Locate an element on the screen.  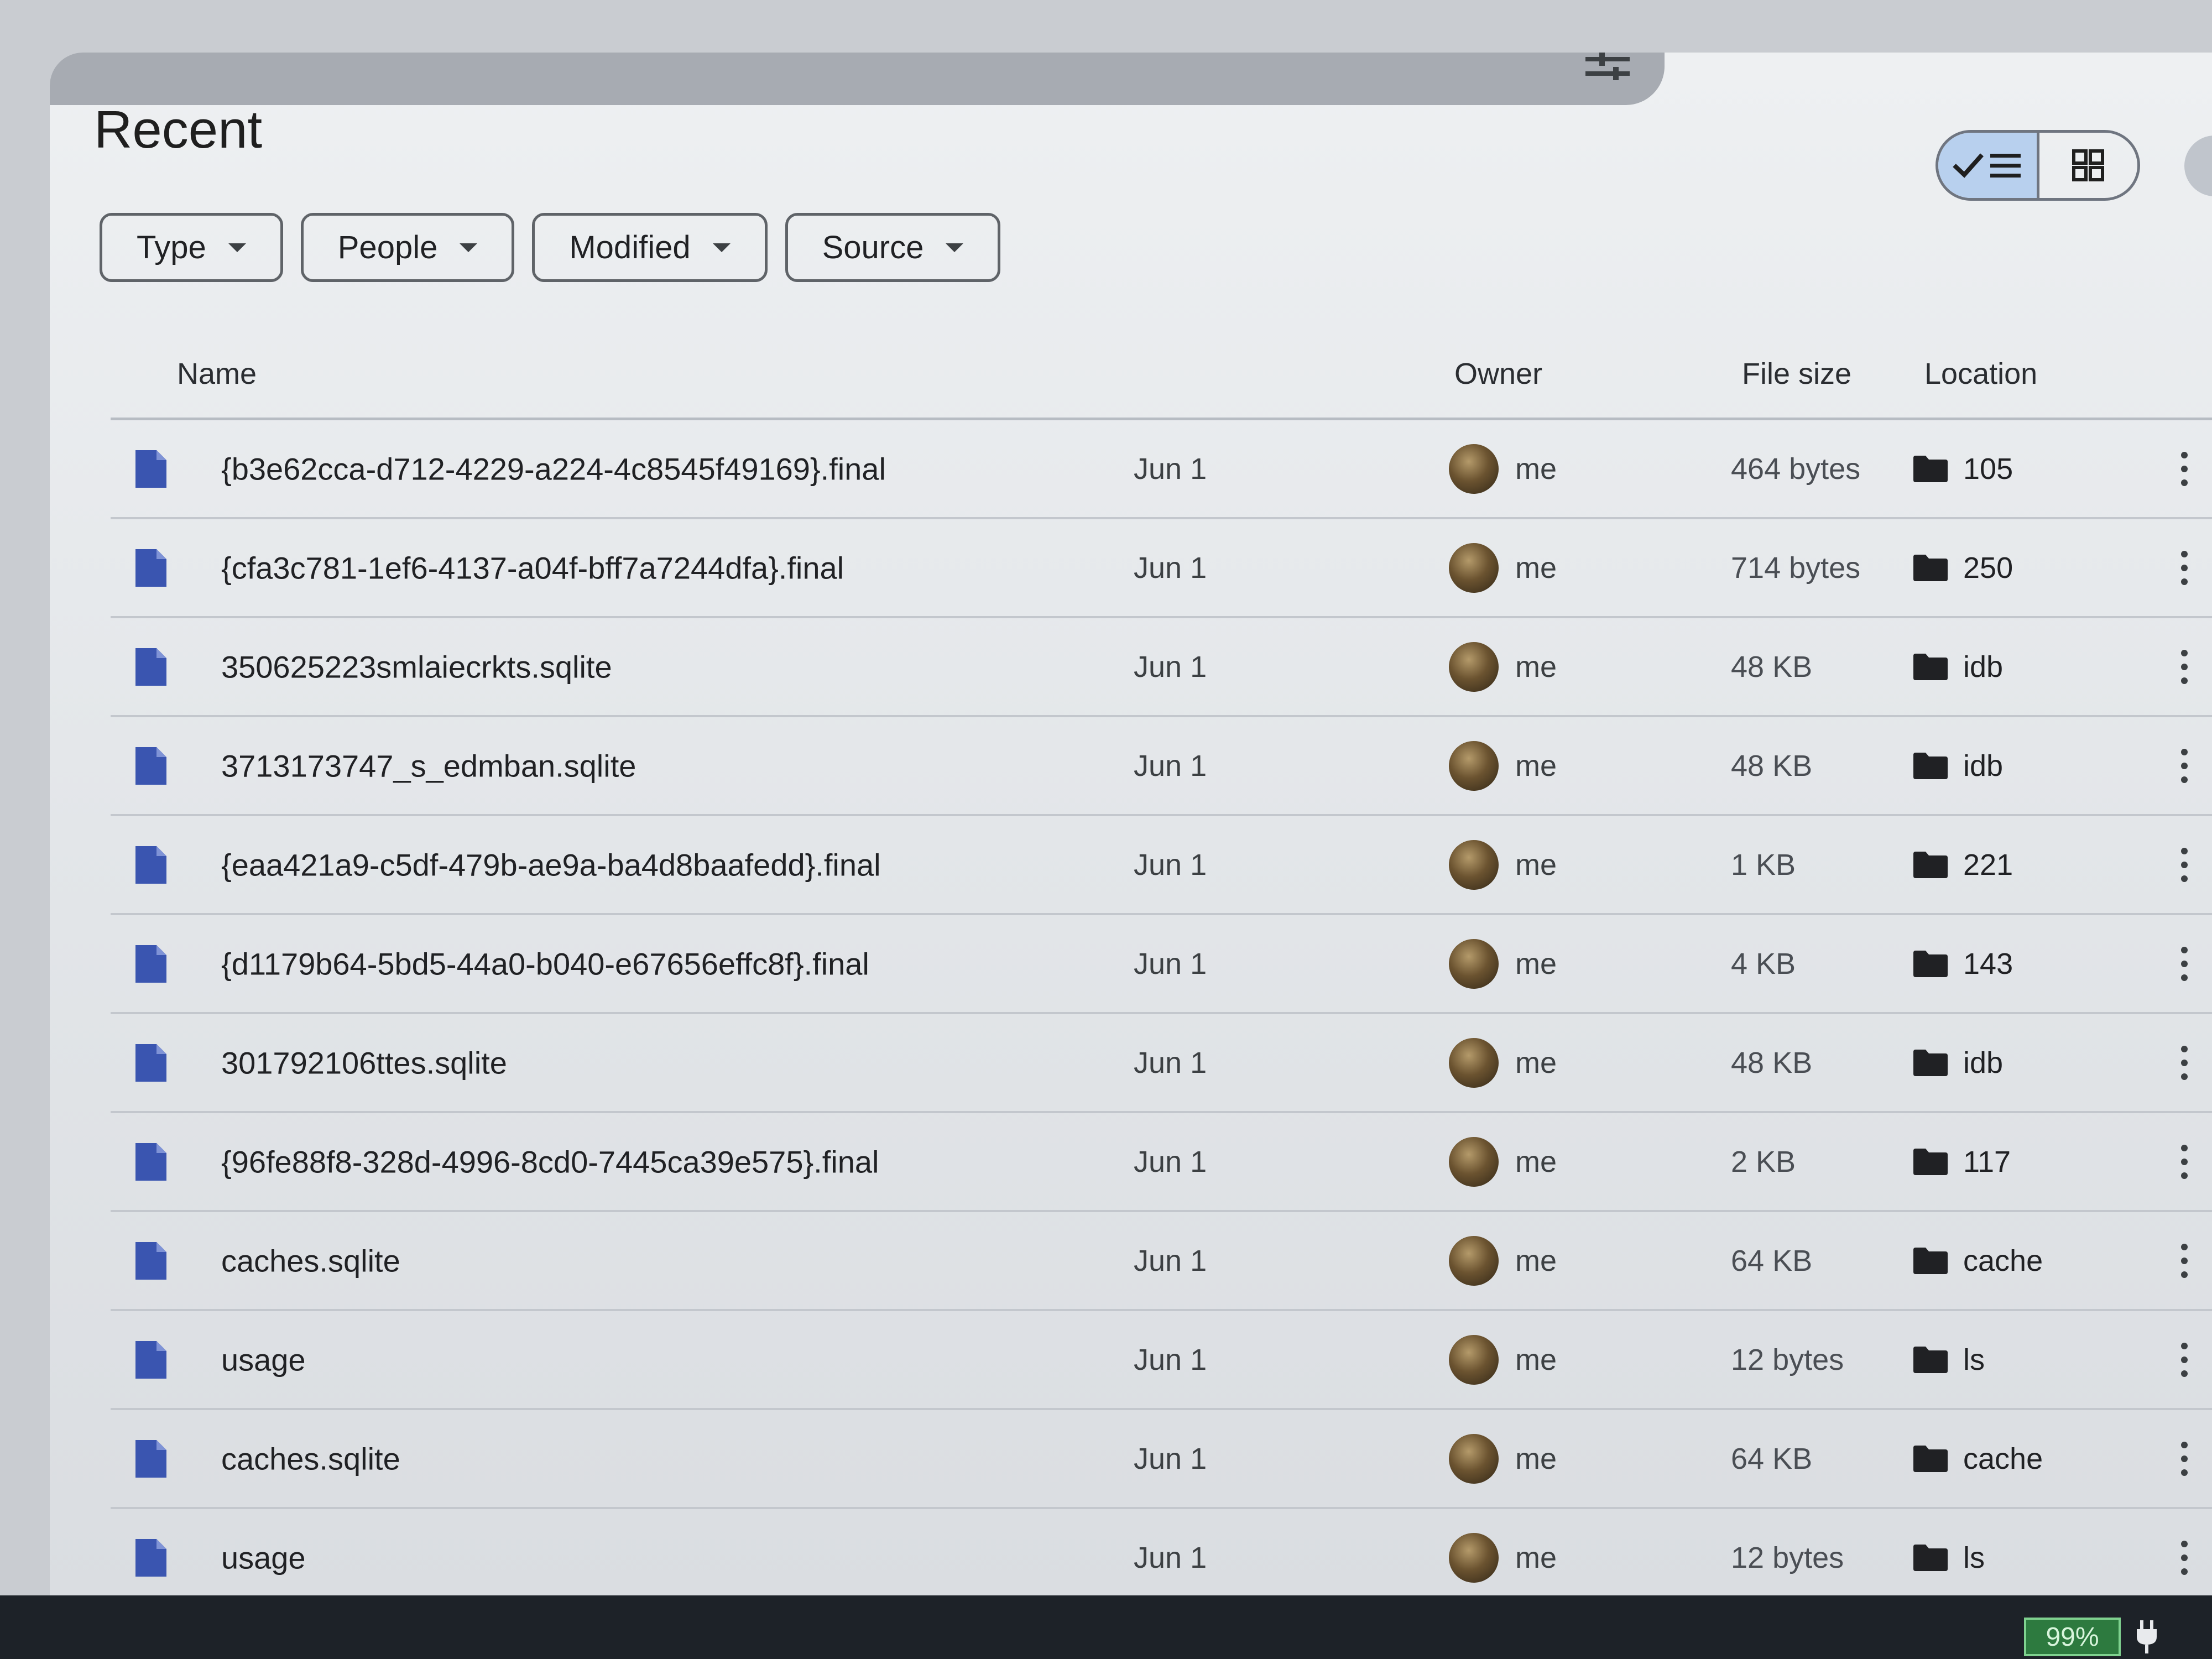
chip-label: Source is located at coordinates (873, 247).